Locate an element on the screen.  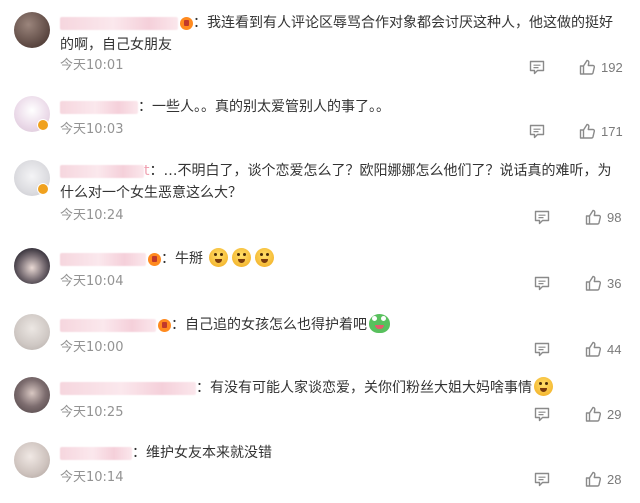
comment-body: ：牛掰 is located at coordinates (340, 259).